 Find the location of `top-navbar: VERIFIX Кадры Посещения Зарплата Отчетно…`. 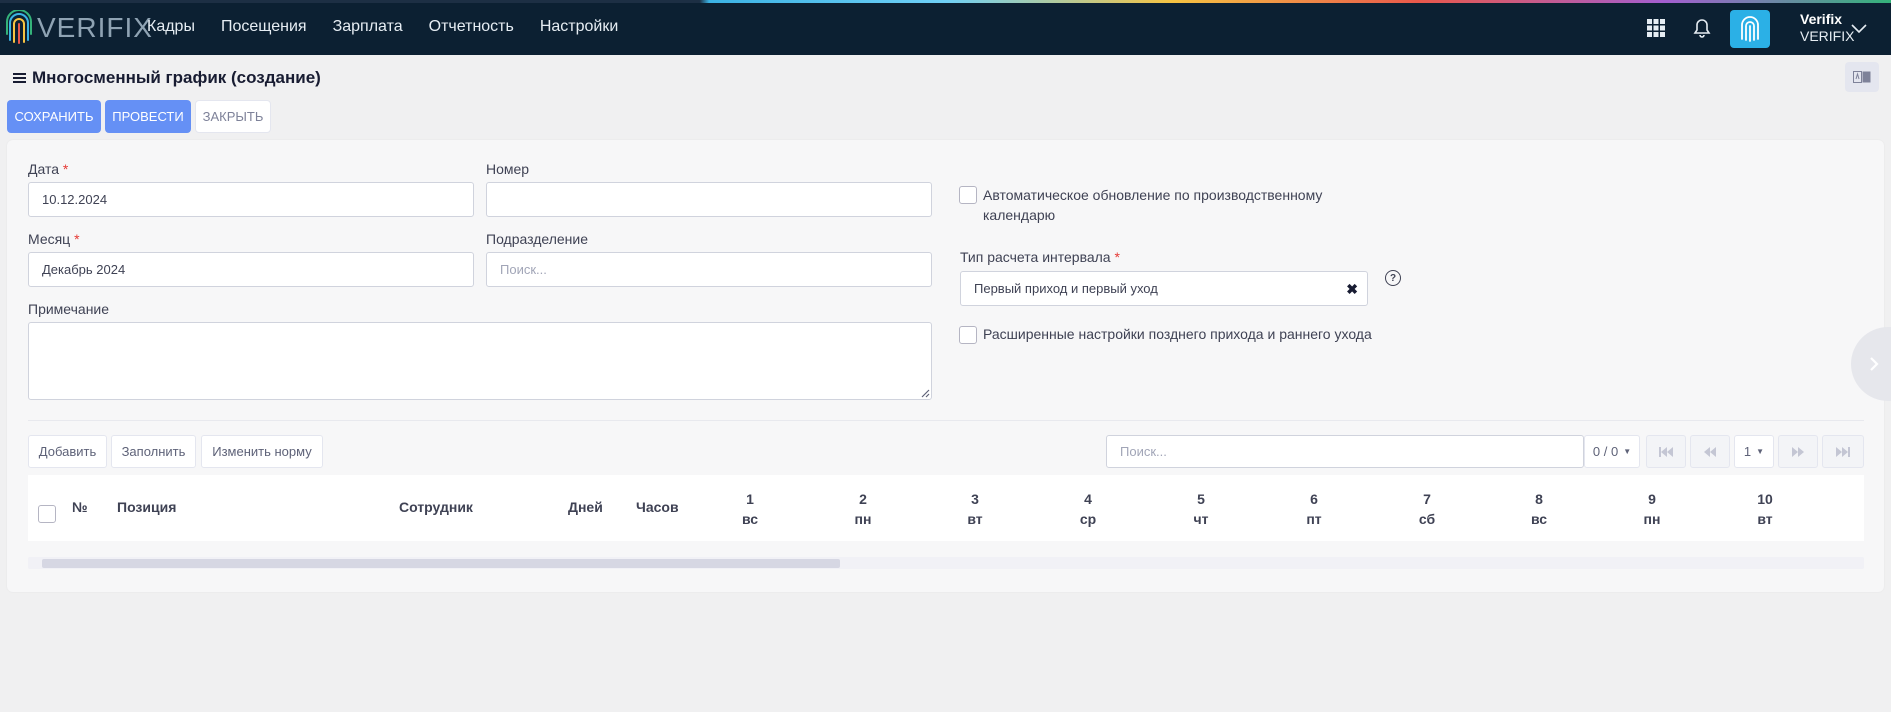

top-navbar: VERIFIX Кадры Посещения Зарплата Отчетно… is located at coordinates (945, 27).